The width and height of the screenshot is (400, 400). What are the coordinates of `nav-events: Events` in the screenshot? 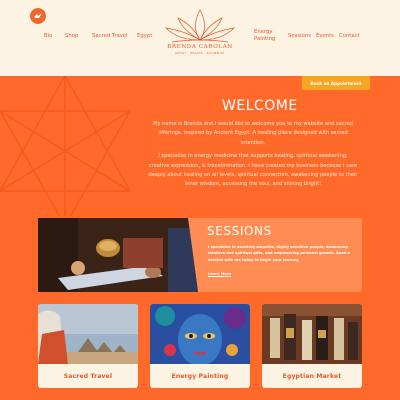 It's located at (325, 36).